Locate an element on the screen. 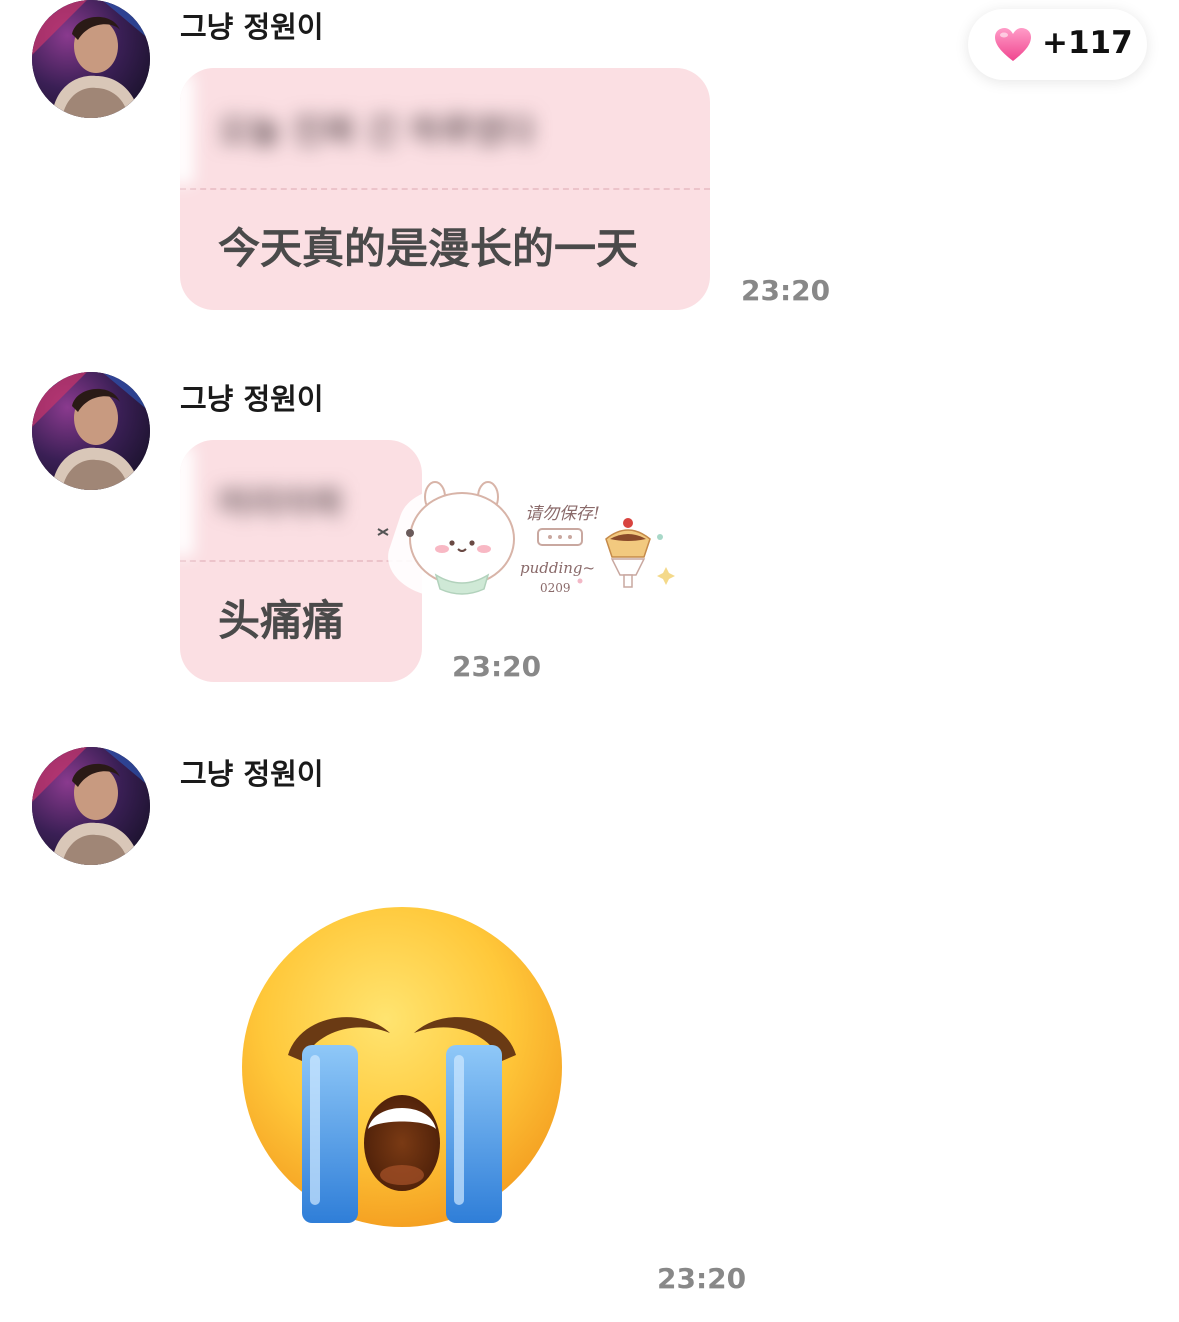  quoted-text: 오늘 진짜 긴 하루였다 is located at coordinates (377, 132).